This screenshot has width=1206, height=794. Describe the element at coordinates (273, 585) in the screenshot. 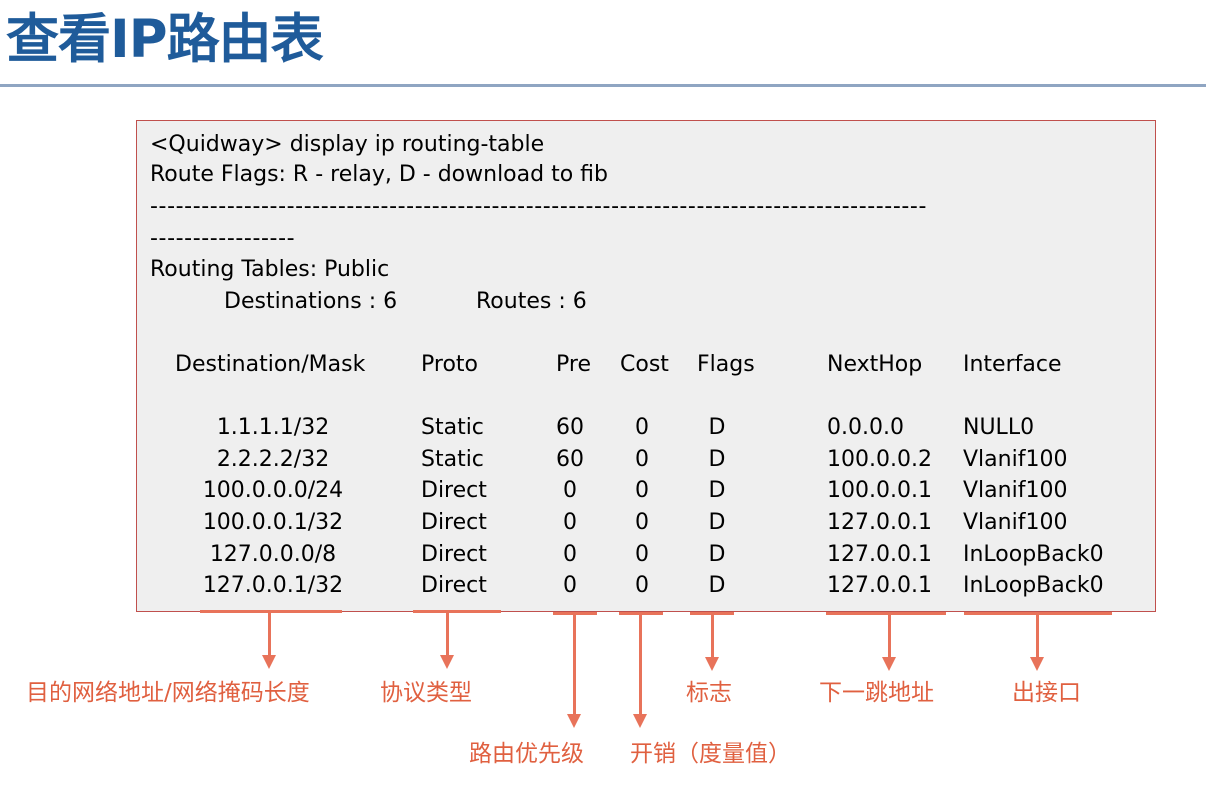

I see `row-destination-mask: 127.0.0.1/32` at that location.